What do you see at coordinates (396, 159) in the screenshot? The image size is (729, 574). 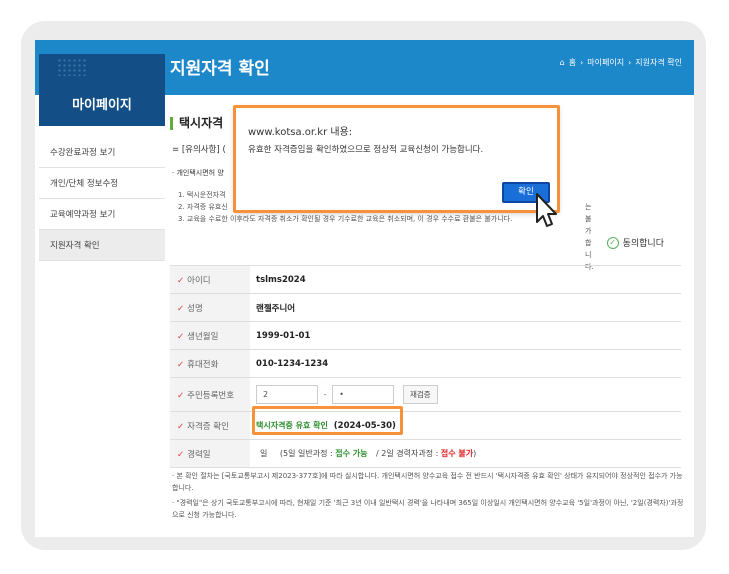 I see `dialog-highlight-box` at bounding box center [396, 159].